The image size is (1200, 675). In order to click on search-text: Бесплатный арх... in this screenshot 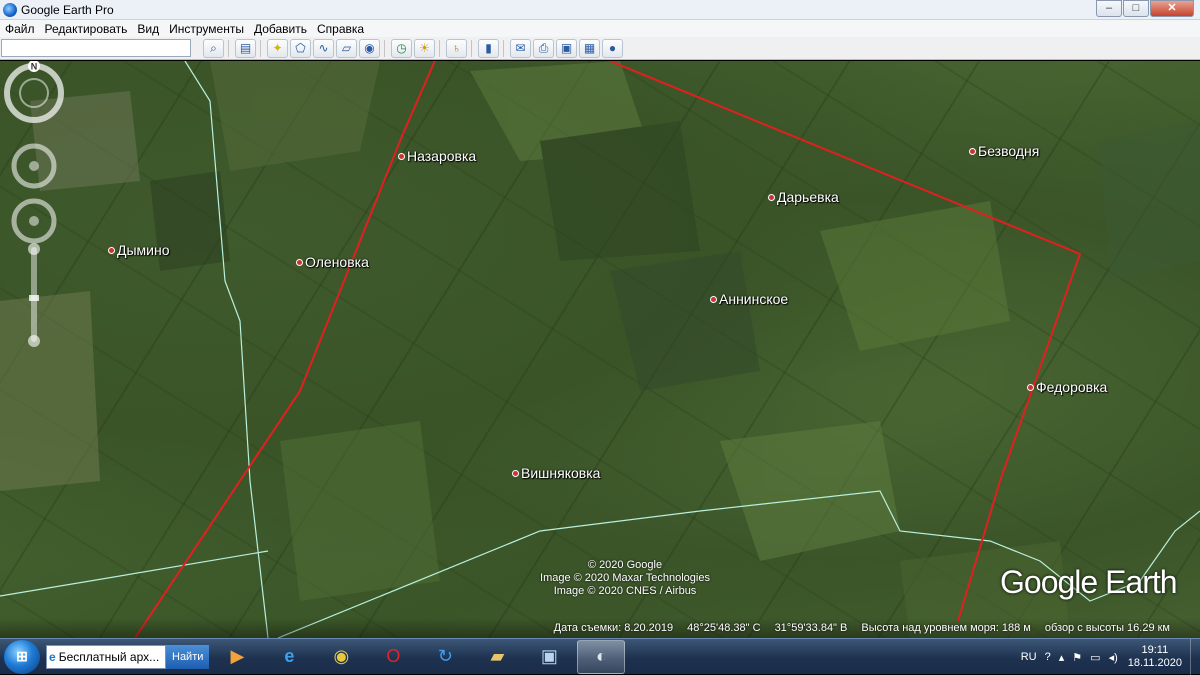, I will do `click(109, 656)`.